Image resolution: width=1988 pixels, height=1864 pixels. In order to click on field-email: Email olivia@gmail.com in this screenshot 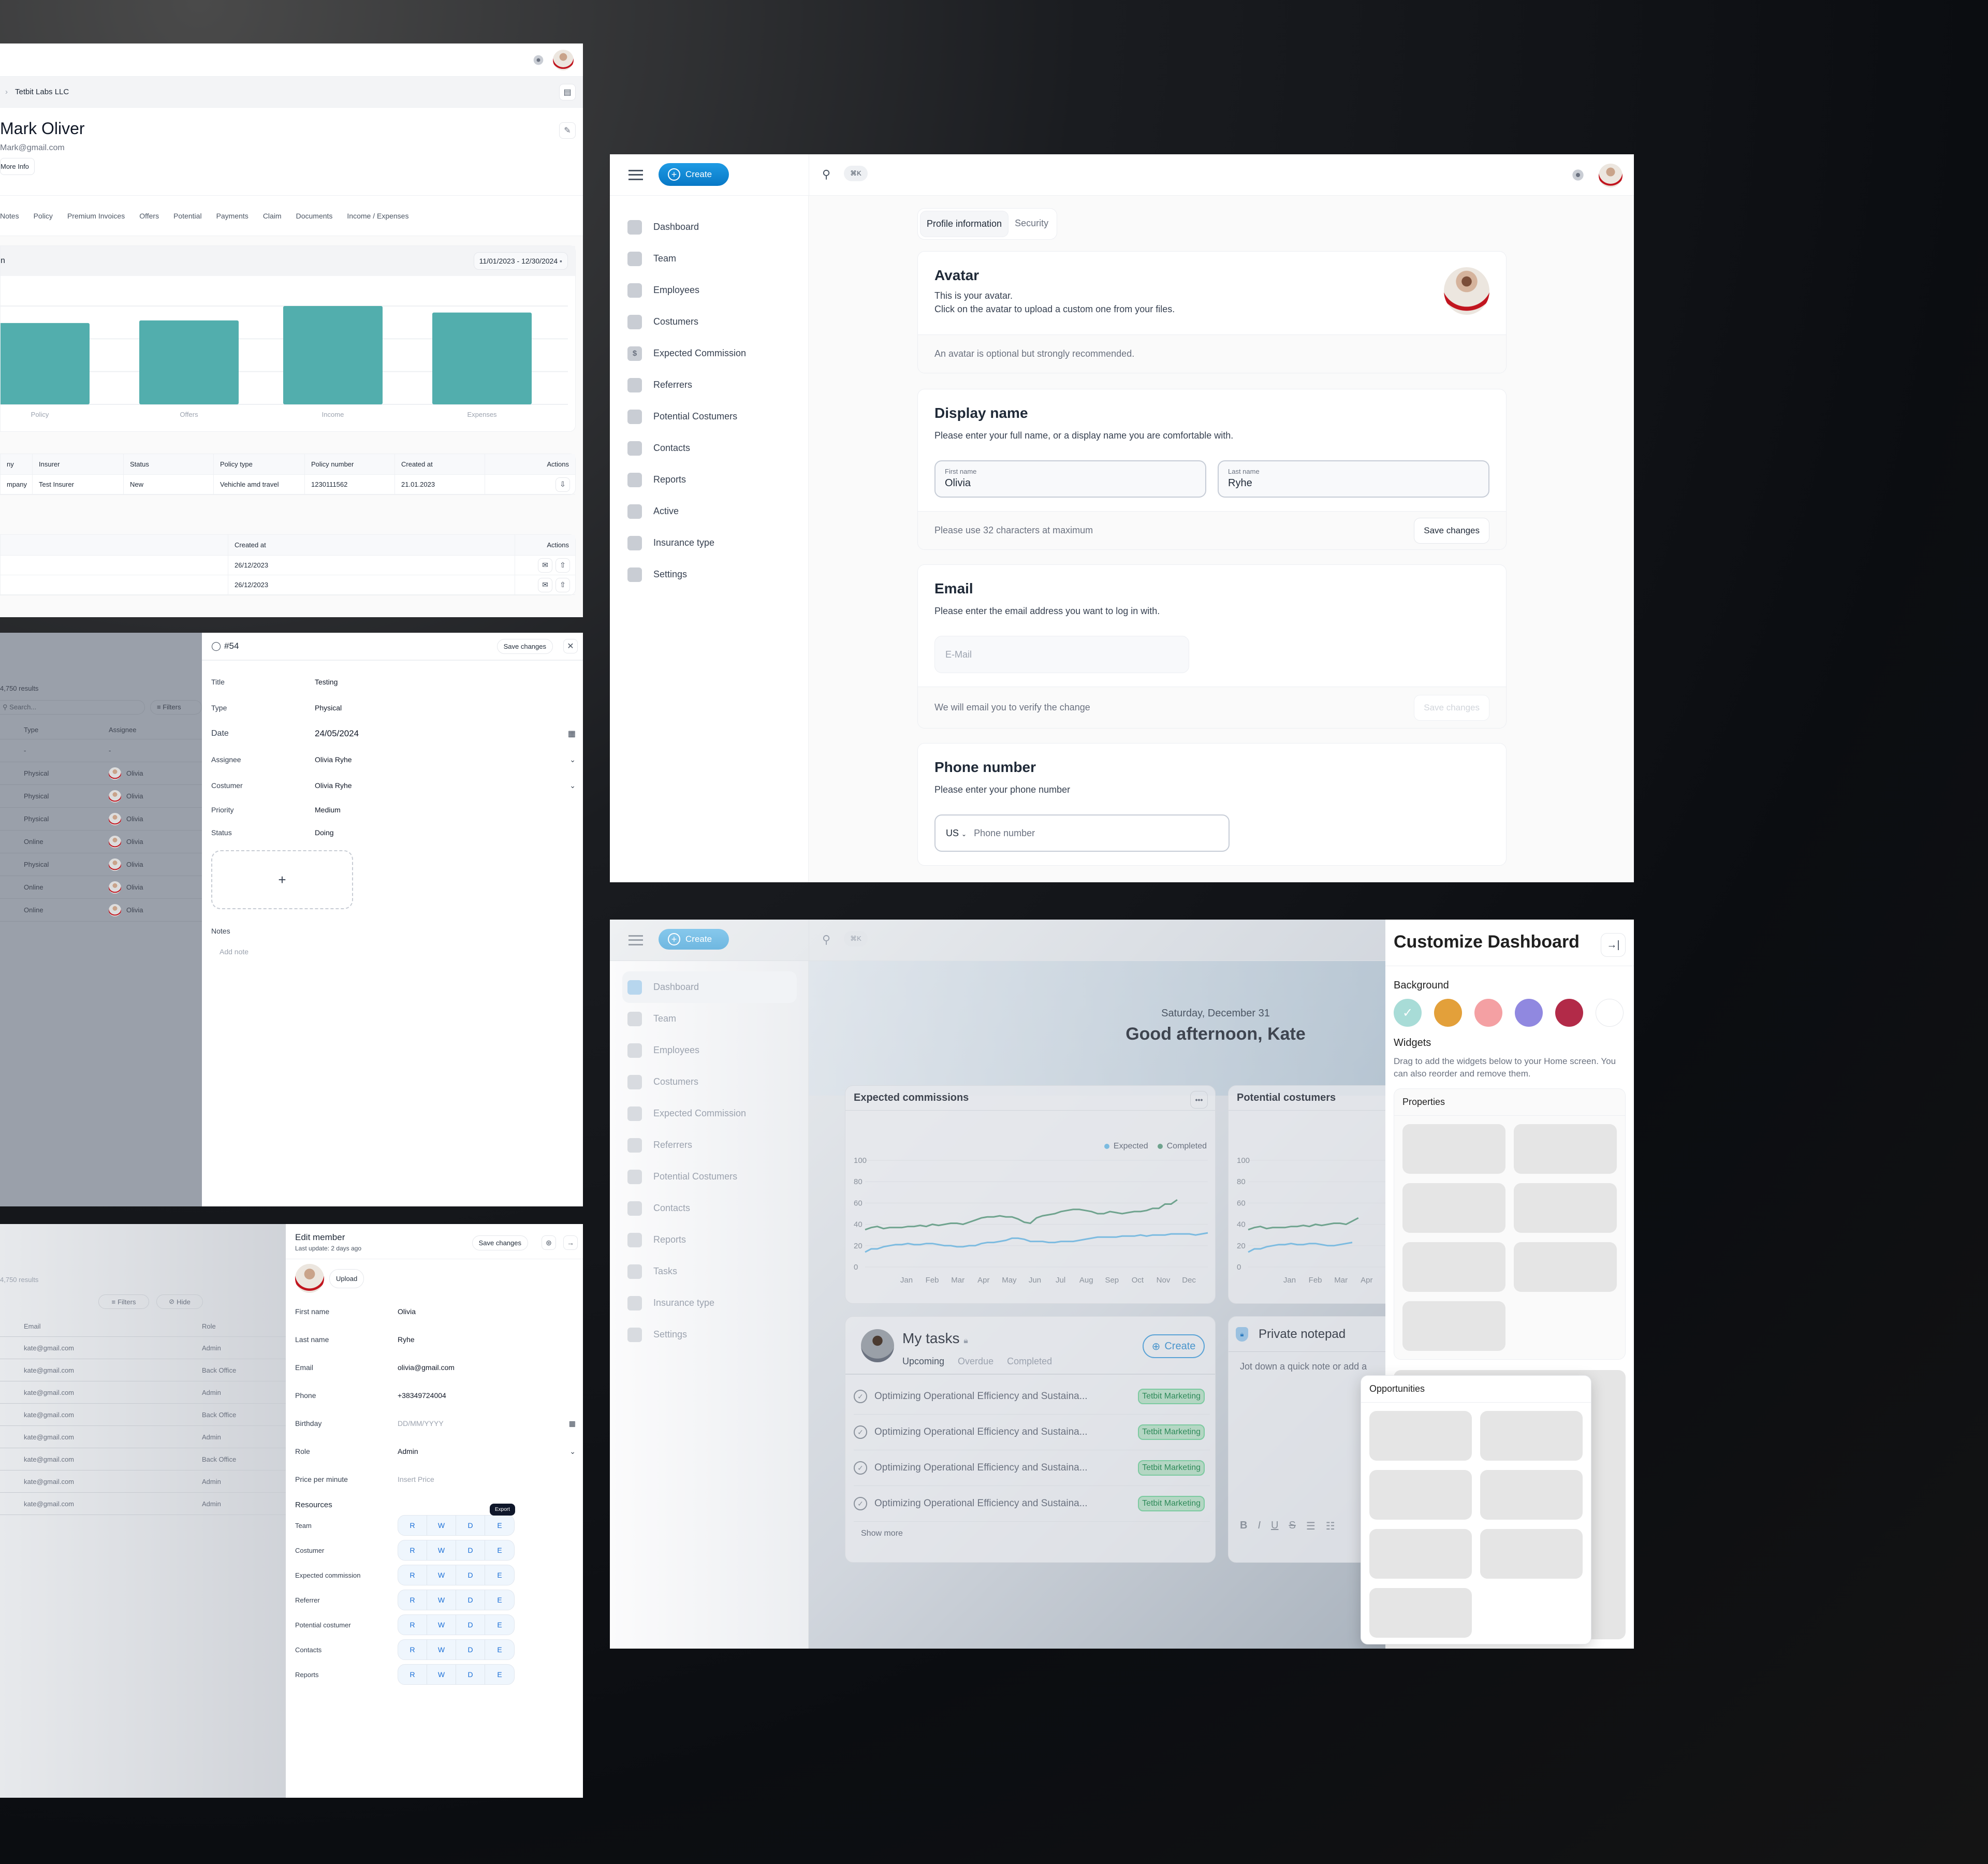, I will do `click(434, 1367)`.